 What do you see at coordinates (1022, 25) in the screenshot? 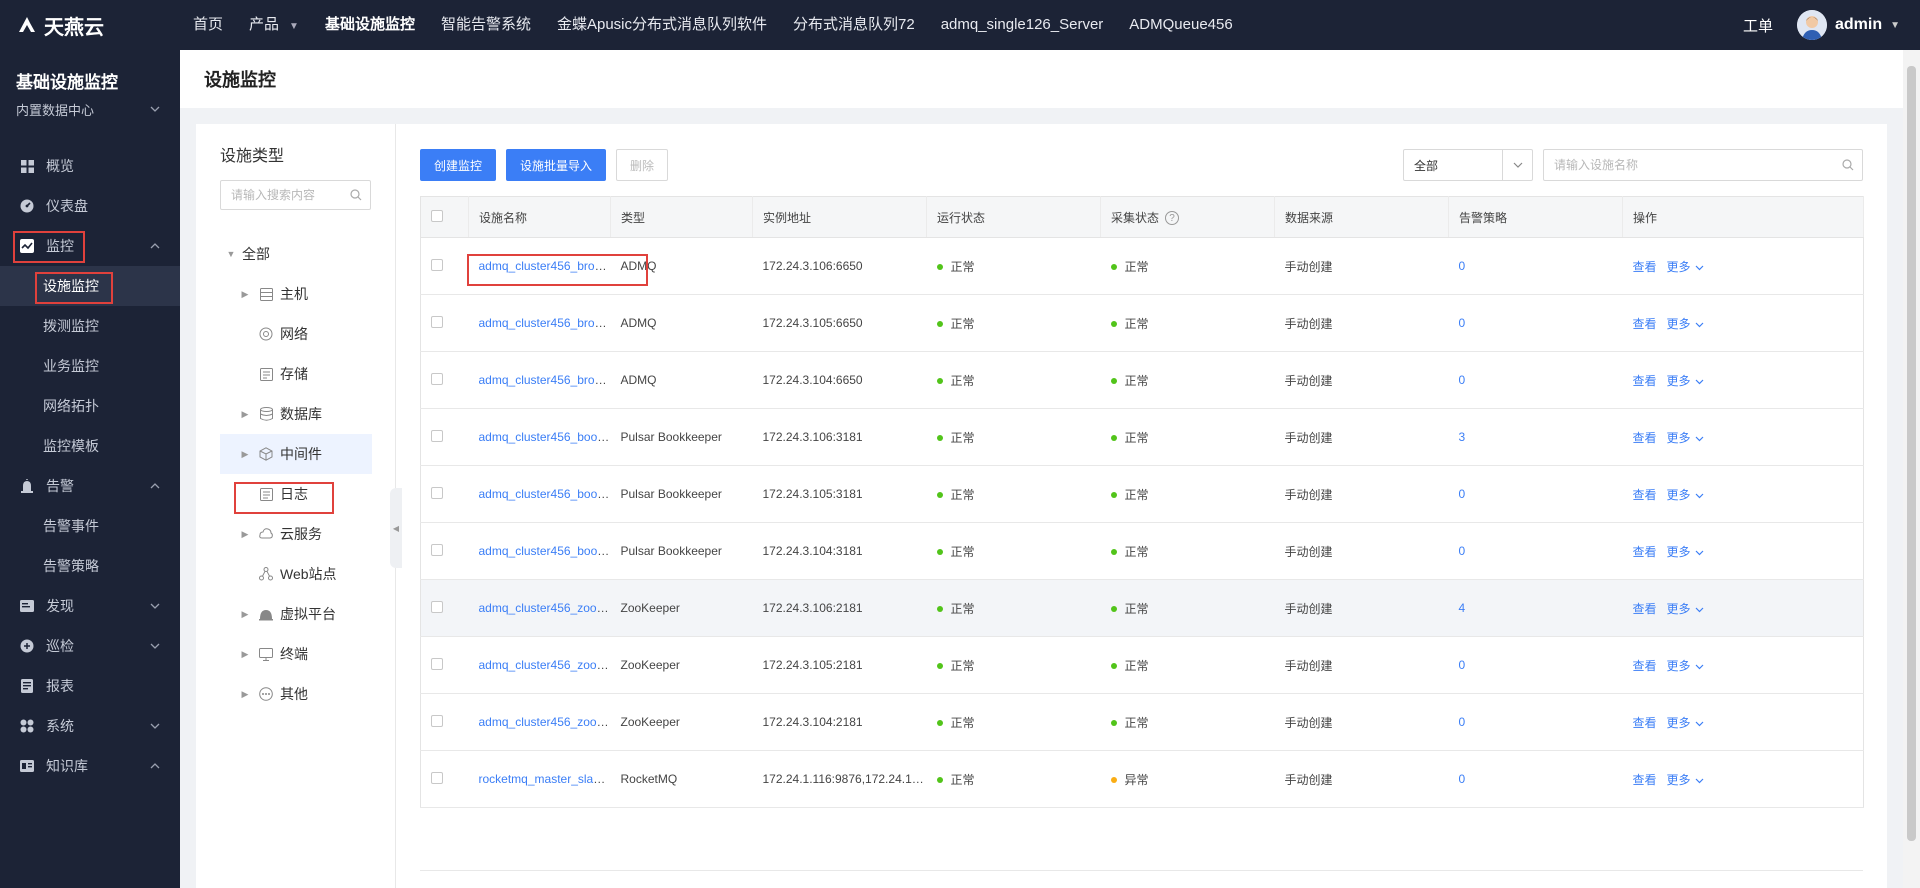
I see `topnav-item: admq_single126_Server` at bounding box center [1022, 25].